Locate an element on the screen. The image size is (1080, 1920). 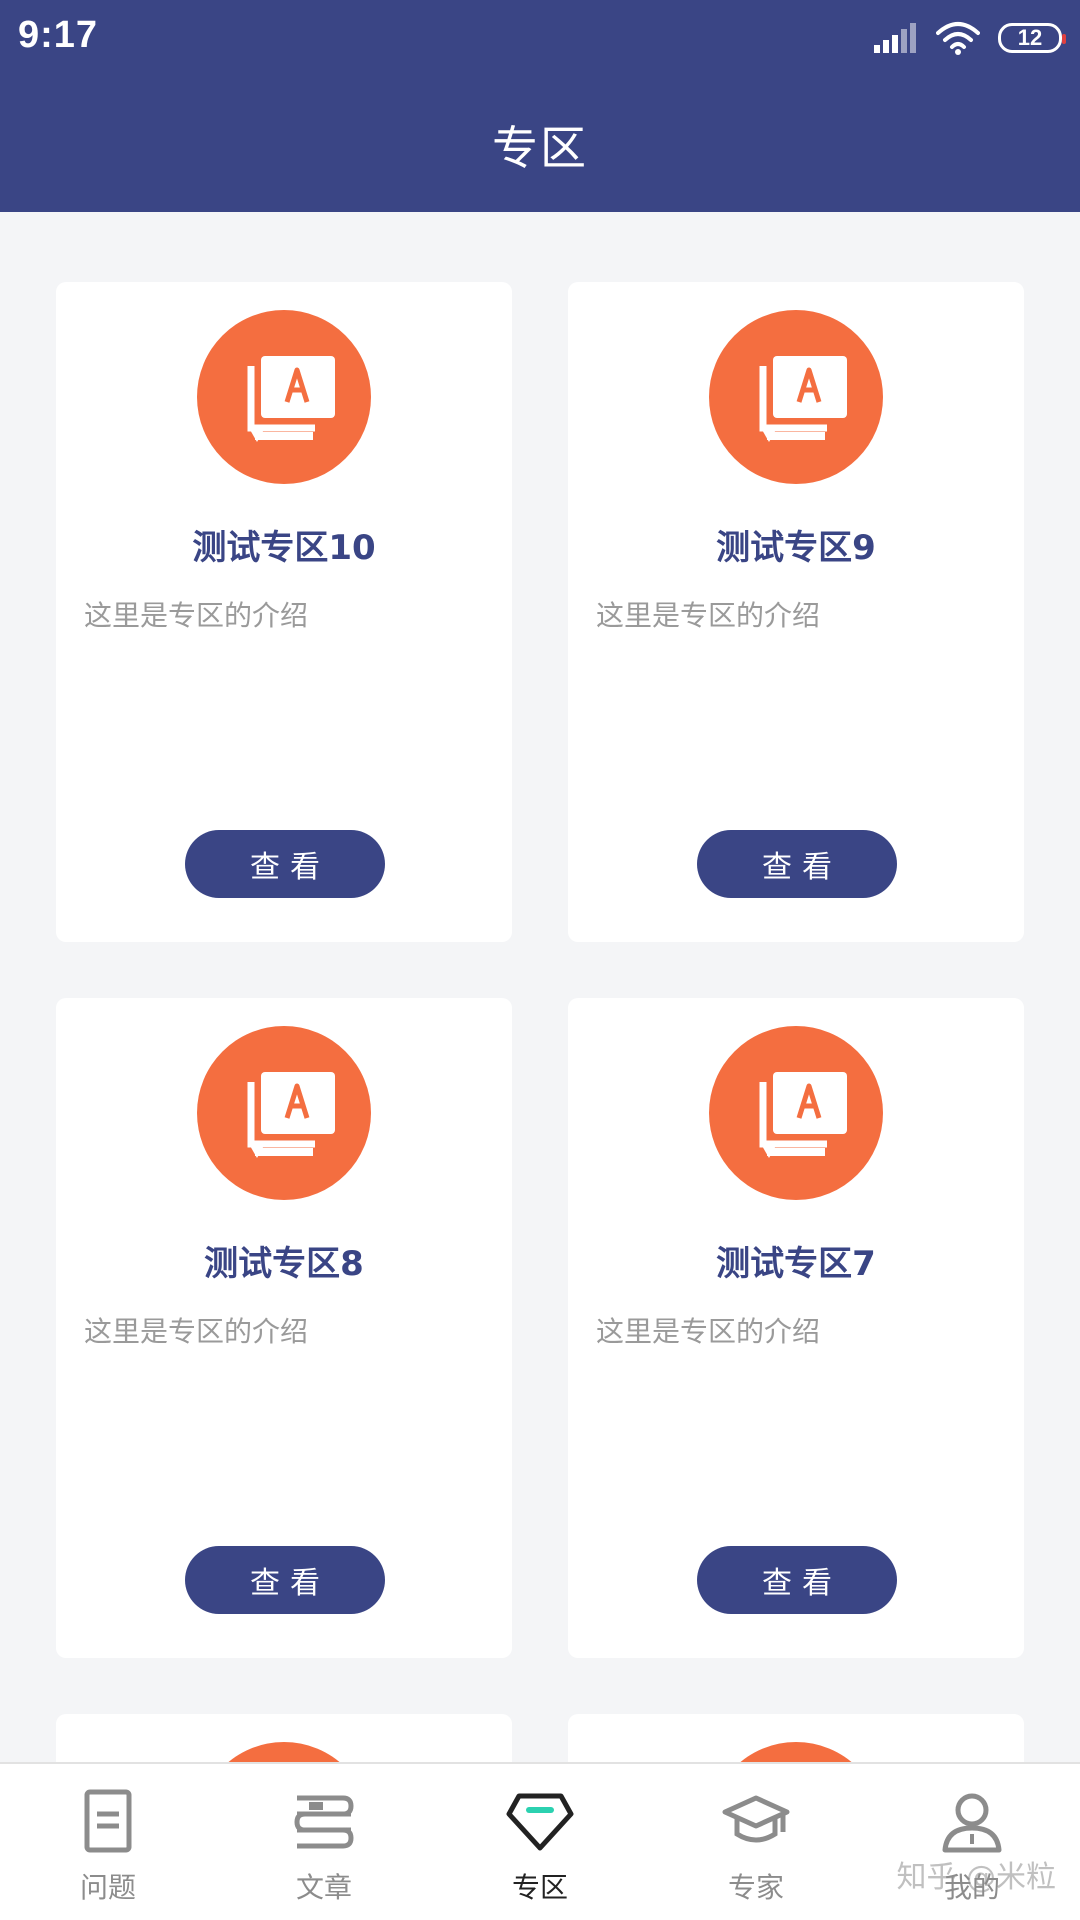
tab-zones: 专区 is located at coordinates (540, 1842).